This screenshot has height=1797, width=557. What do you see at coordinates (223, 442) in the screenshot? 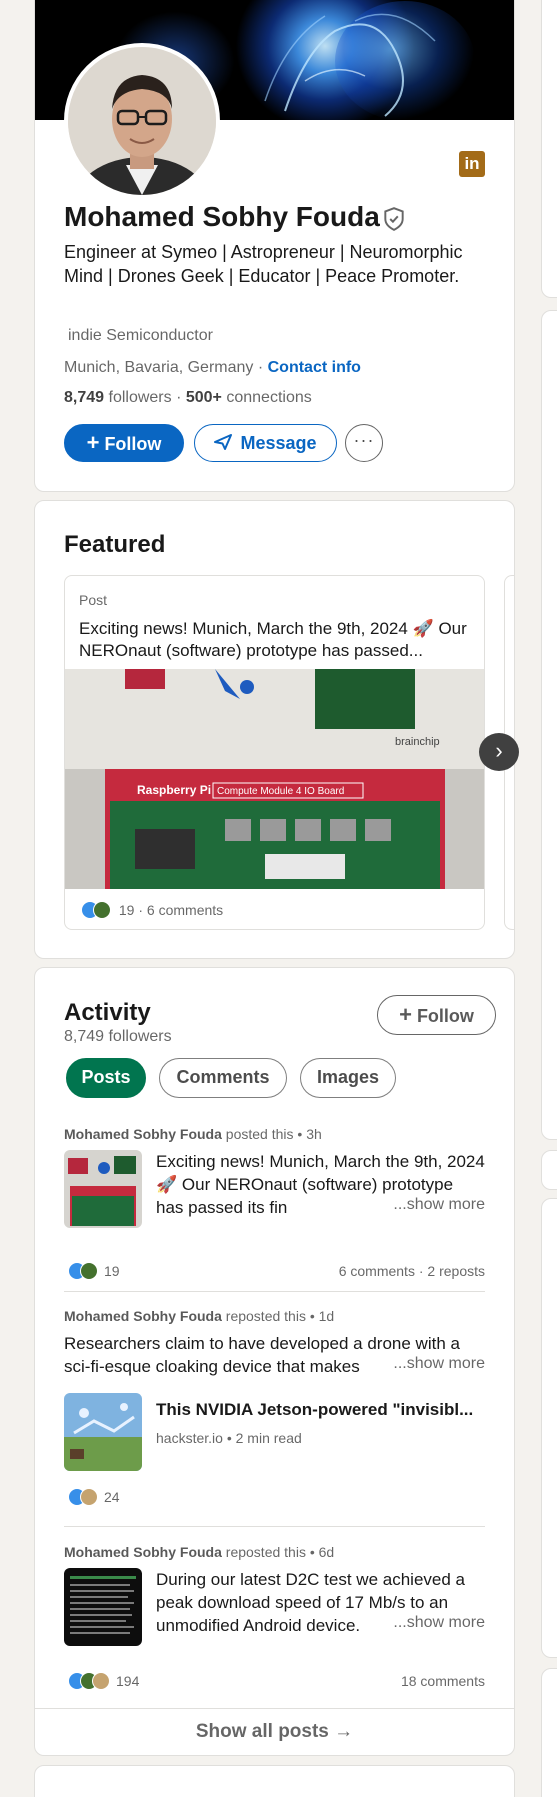
I see `send-icon` at bounding box center [223, 442].